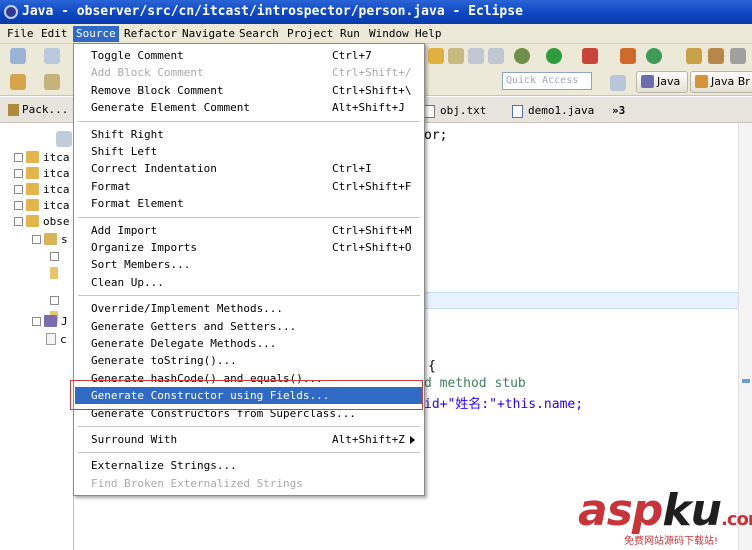  I want to click on menu-item-generate-element-comment: Generate Element Comment Alt+Shift+J, so click(249, 107).